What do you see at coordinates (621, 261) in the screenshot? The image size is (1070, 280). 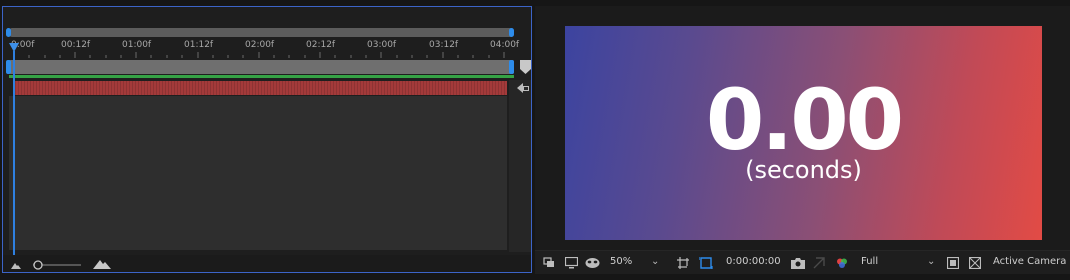 I see `magnification-value: 50%` at bounding box center [621, 261].